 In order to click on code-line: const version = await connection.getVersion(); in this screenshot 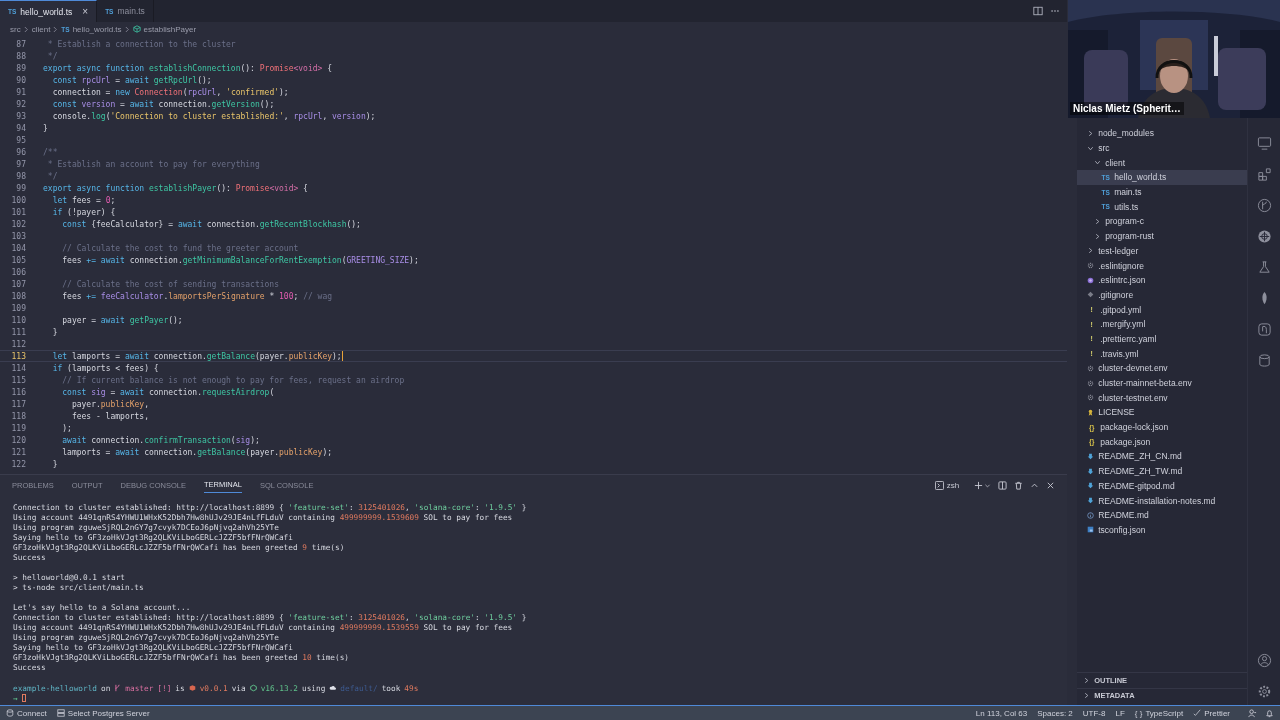, I will do `click(163, 104)`.